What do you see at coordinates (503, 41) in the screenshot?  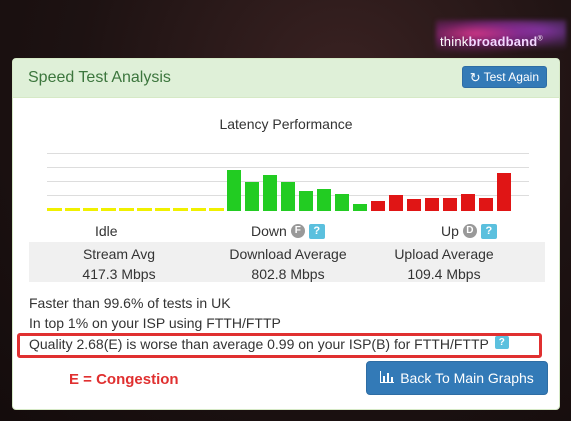 I see `logo-text-bold: broadband` at bounding box center [503, 41].